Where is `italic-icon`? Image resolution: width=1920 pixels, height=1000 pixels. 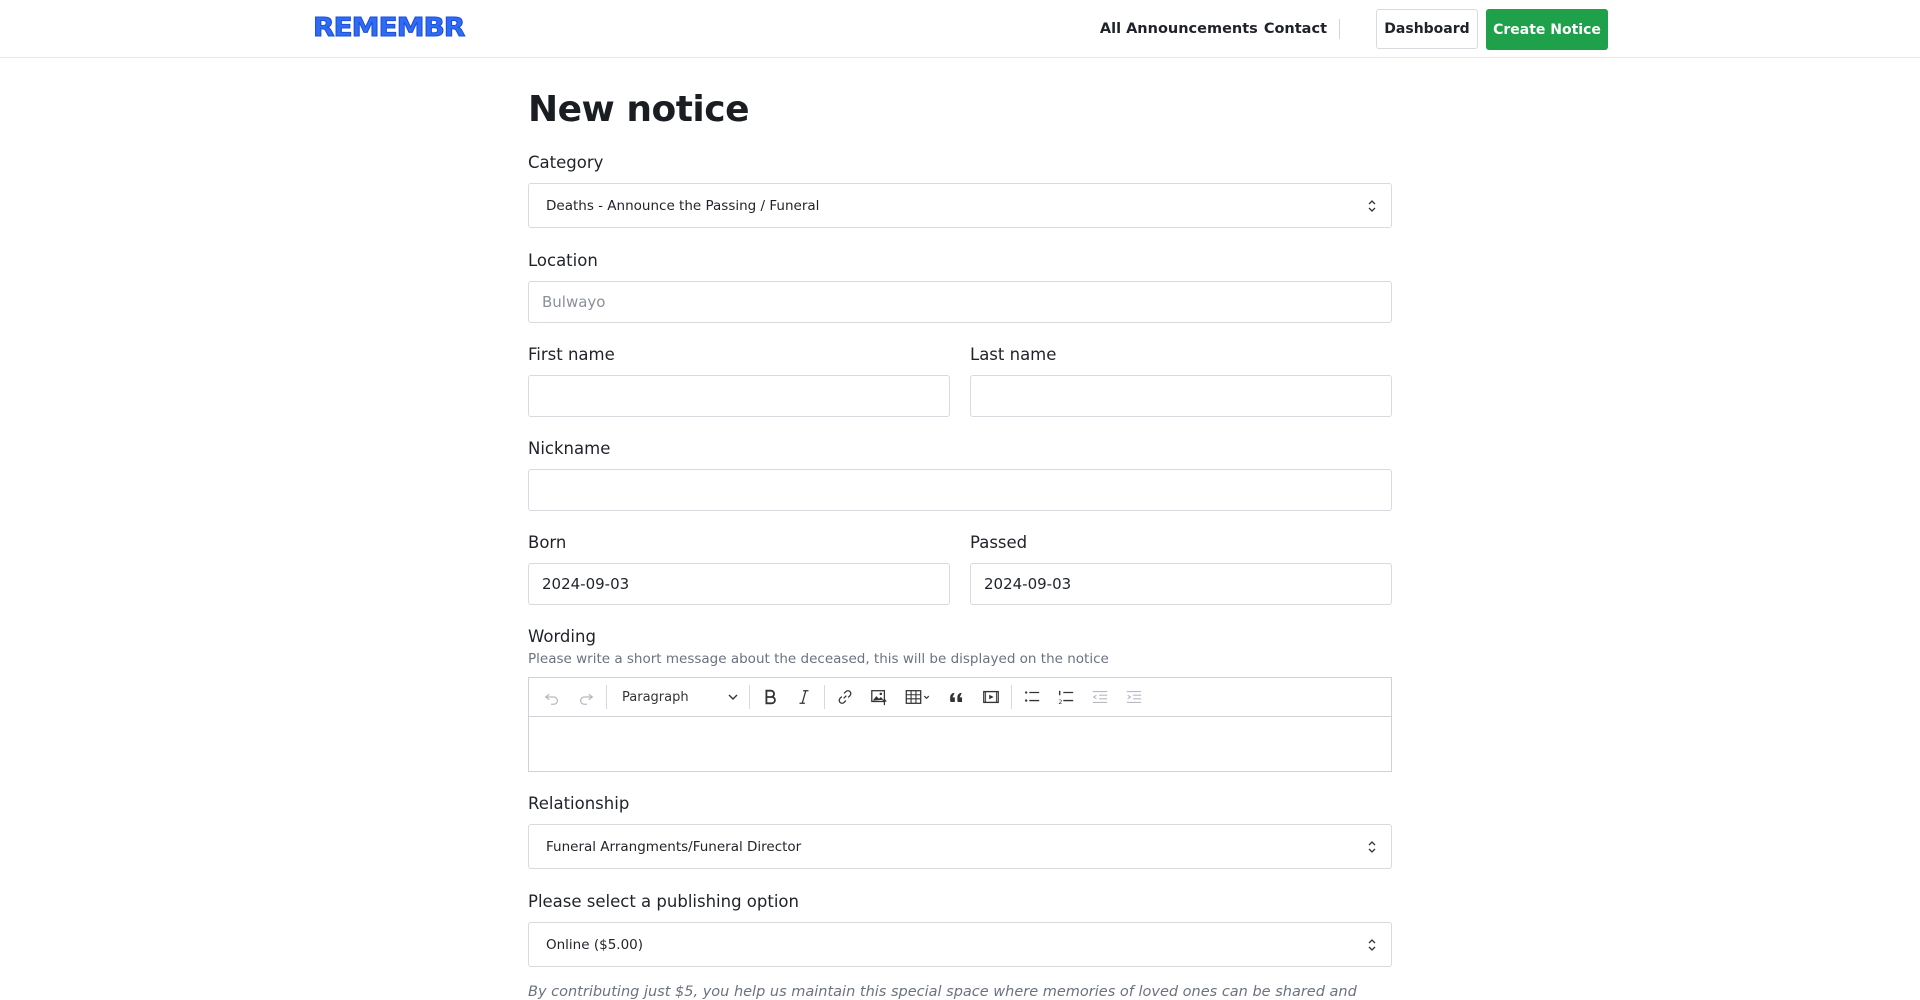 italic-icon is located at coordinates (804, 697).